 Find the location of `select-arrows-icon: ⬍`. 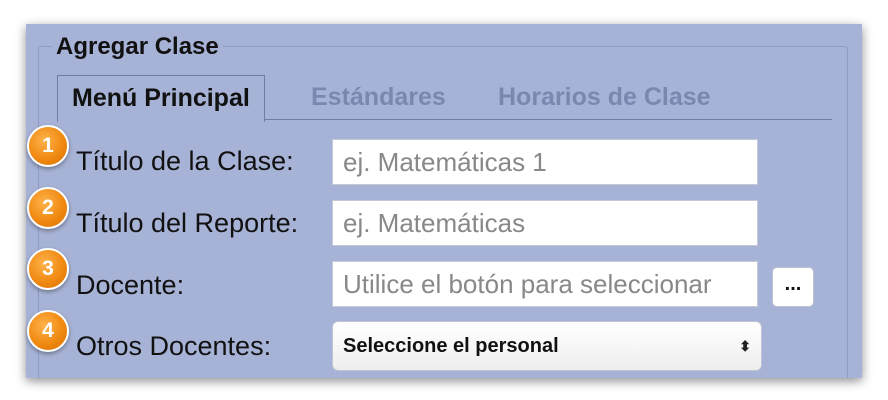

select-arrows-icon: ⬍ is located at coordinates (745, 346).